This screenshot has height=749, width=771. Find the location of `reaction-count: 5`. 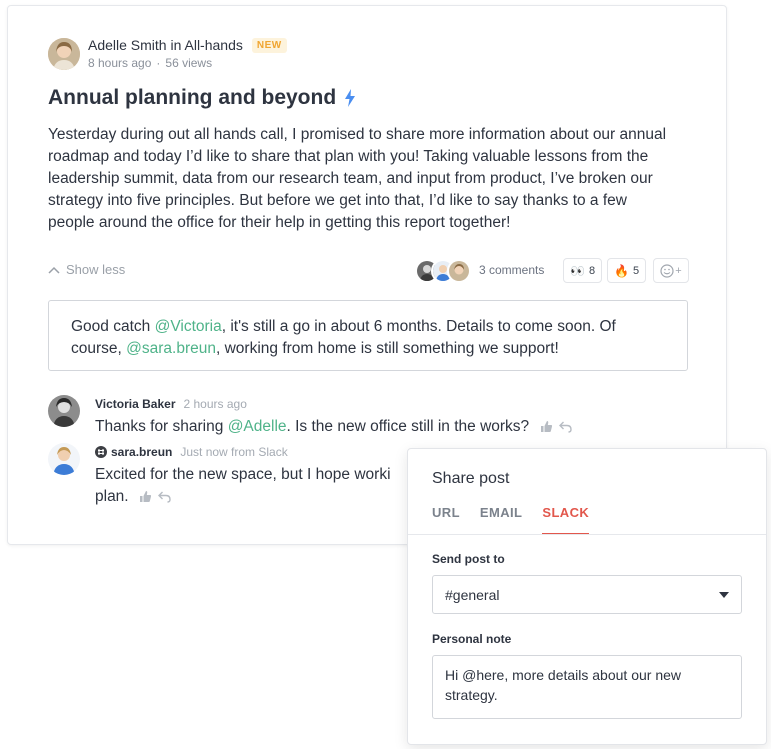

reaction-count: 5 is located at coordinates (636, 270).